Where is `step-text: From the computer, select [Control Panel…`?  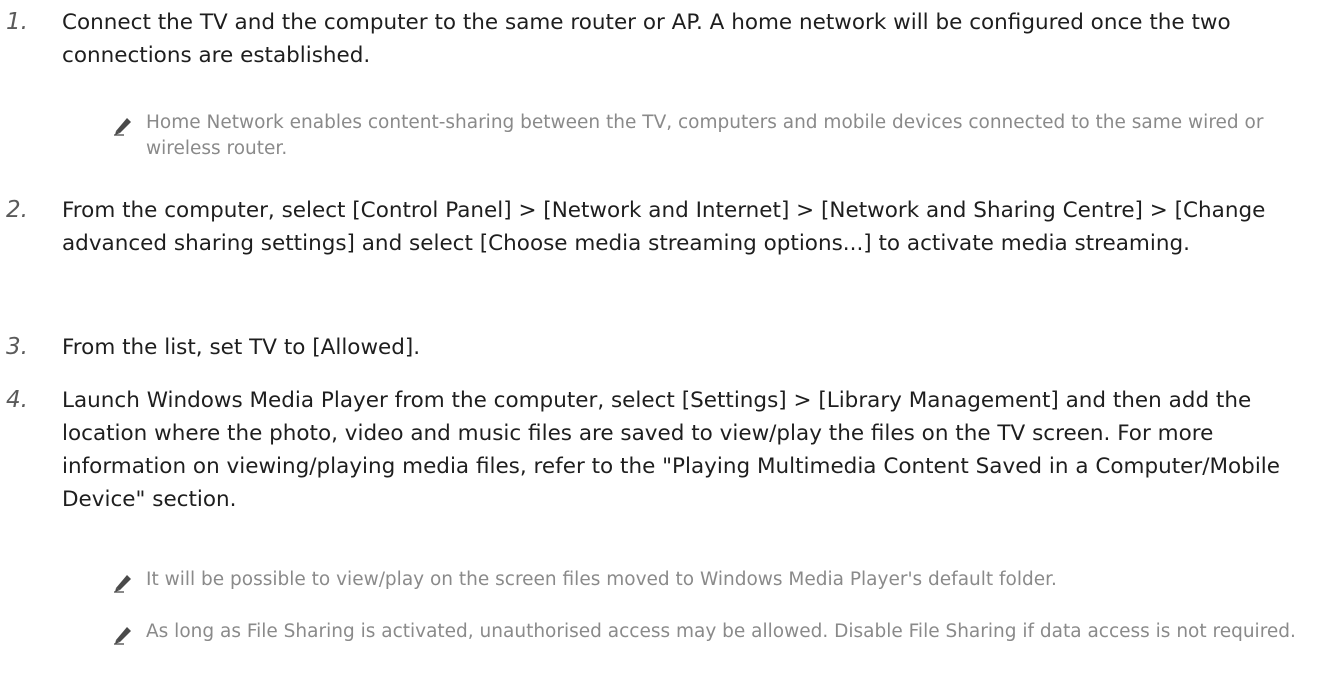
step-text: From the computer, select [Control Panel… is located at coordinates (664, 227).